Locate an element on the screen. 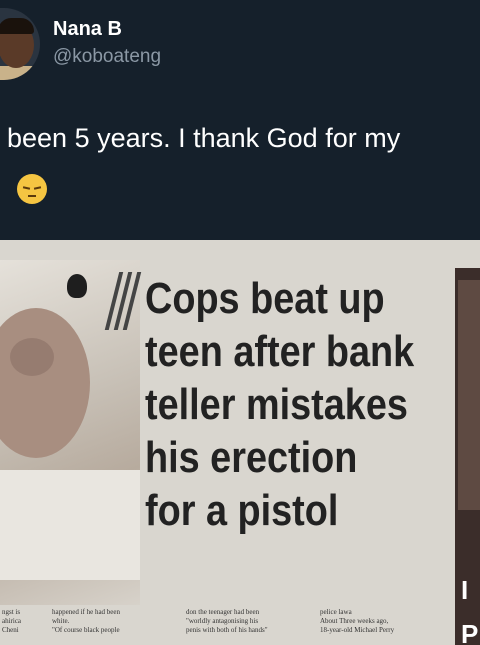 The height and width of the screenshot is (645, 480). body-line: Cheni is located at coordinates (10, 630).